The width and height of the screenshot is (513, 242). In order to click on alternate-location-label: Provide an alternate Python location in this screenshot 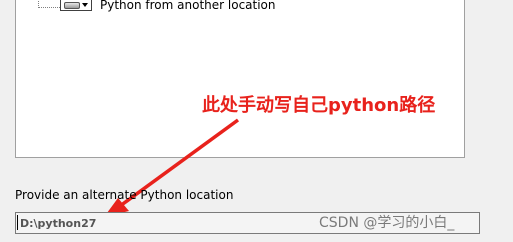, I will do `click(124, 195)`.